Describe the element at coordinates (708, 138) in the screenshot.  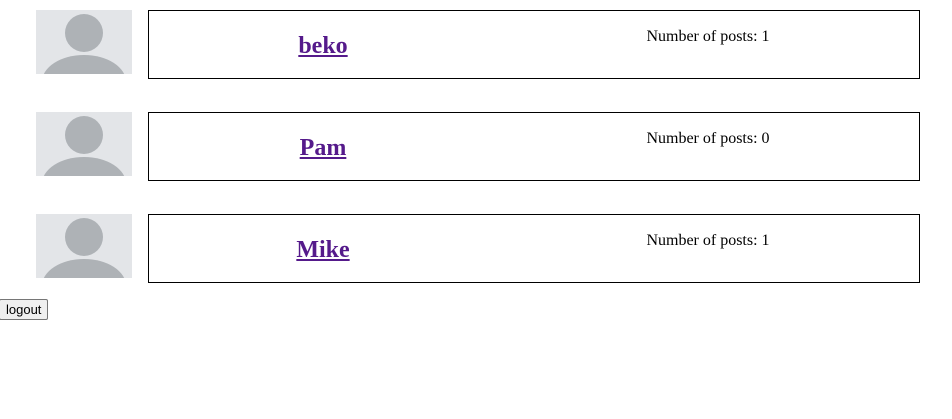
I see `post-count: Number of posts: 0` at that location.